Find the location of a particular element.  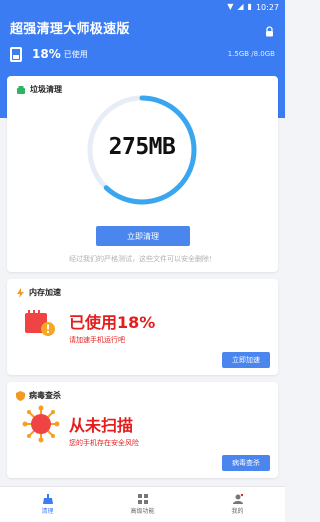

storage-capacity: 1.5GB /8.0GB is located at coordinates (251, 54).